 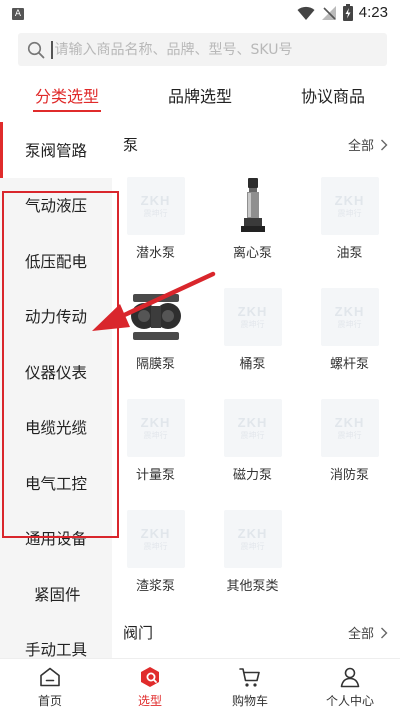 I want to click on tab-label: 协议商品, so click(x=332, y=96).